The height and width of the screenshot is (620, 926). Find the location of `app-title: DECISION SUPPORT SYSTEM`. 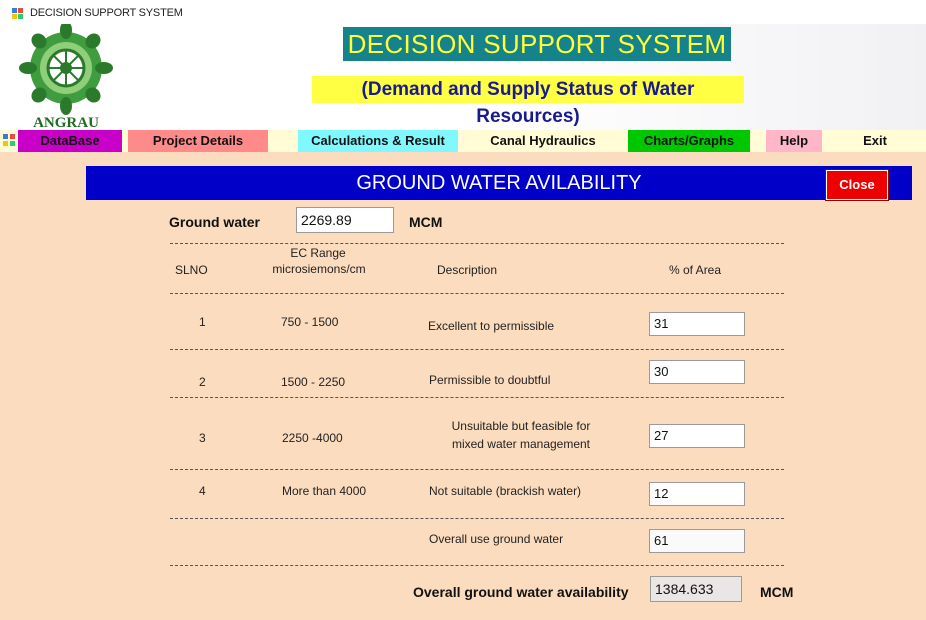

app-title: DECISION SUPPORT SYSTEM is located at coordinates (537, 44).